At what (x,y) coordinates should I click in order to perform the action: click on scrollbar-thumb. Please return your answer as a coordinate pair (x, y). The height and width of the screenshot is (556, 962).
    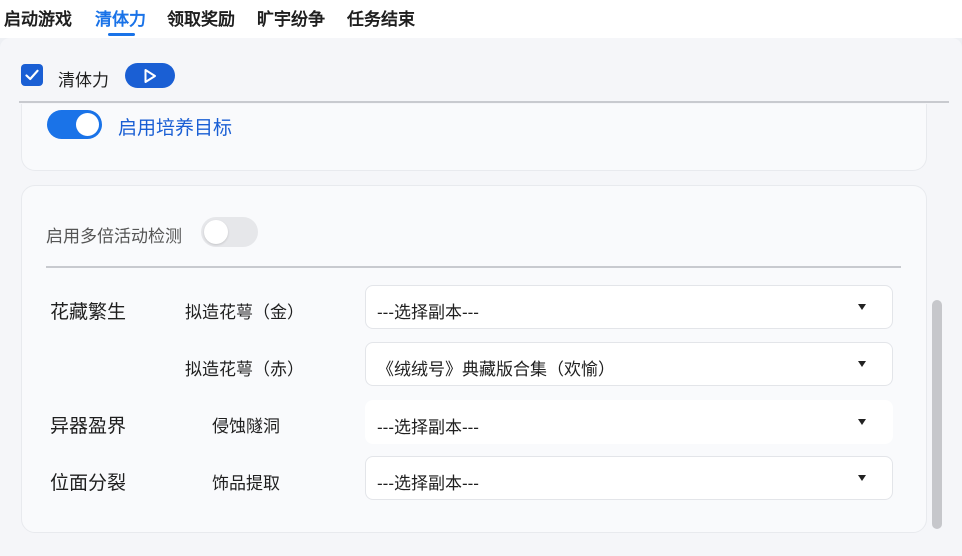
    Looking at the image, I should click on (937, 414).